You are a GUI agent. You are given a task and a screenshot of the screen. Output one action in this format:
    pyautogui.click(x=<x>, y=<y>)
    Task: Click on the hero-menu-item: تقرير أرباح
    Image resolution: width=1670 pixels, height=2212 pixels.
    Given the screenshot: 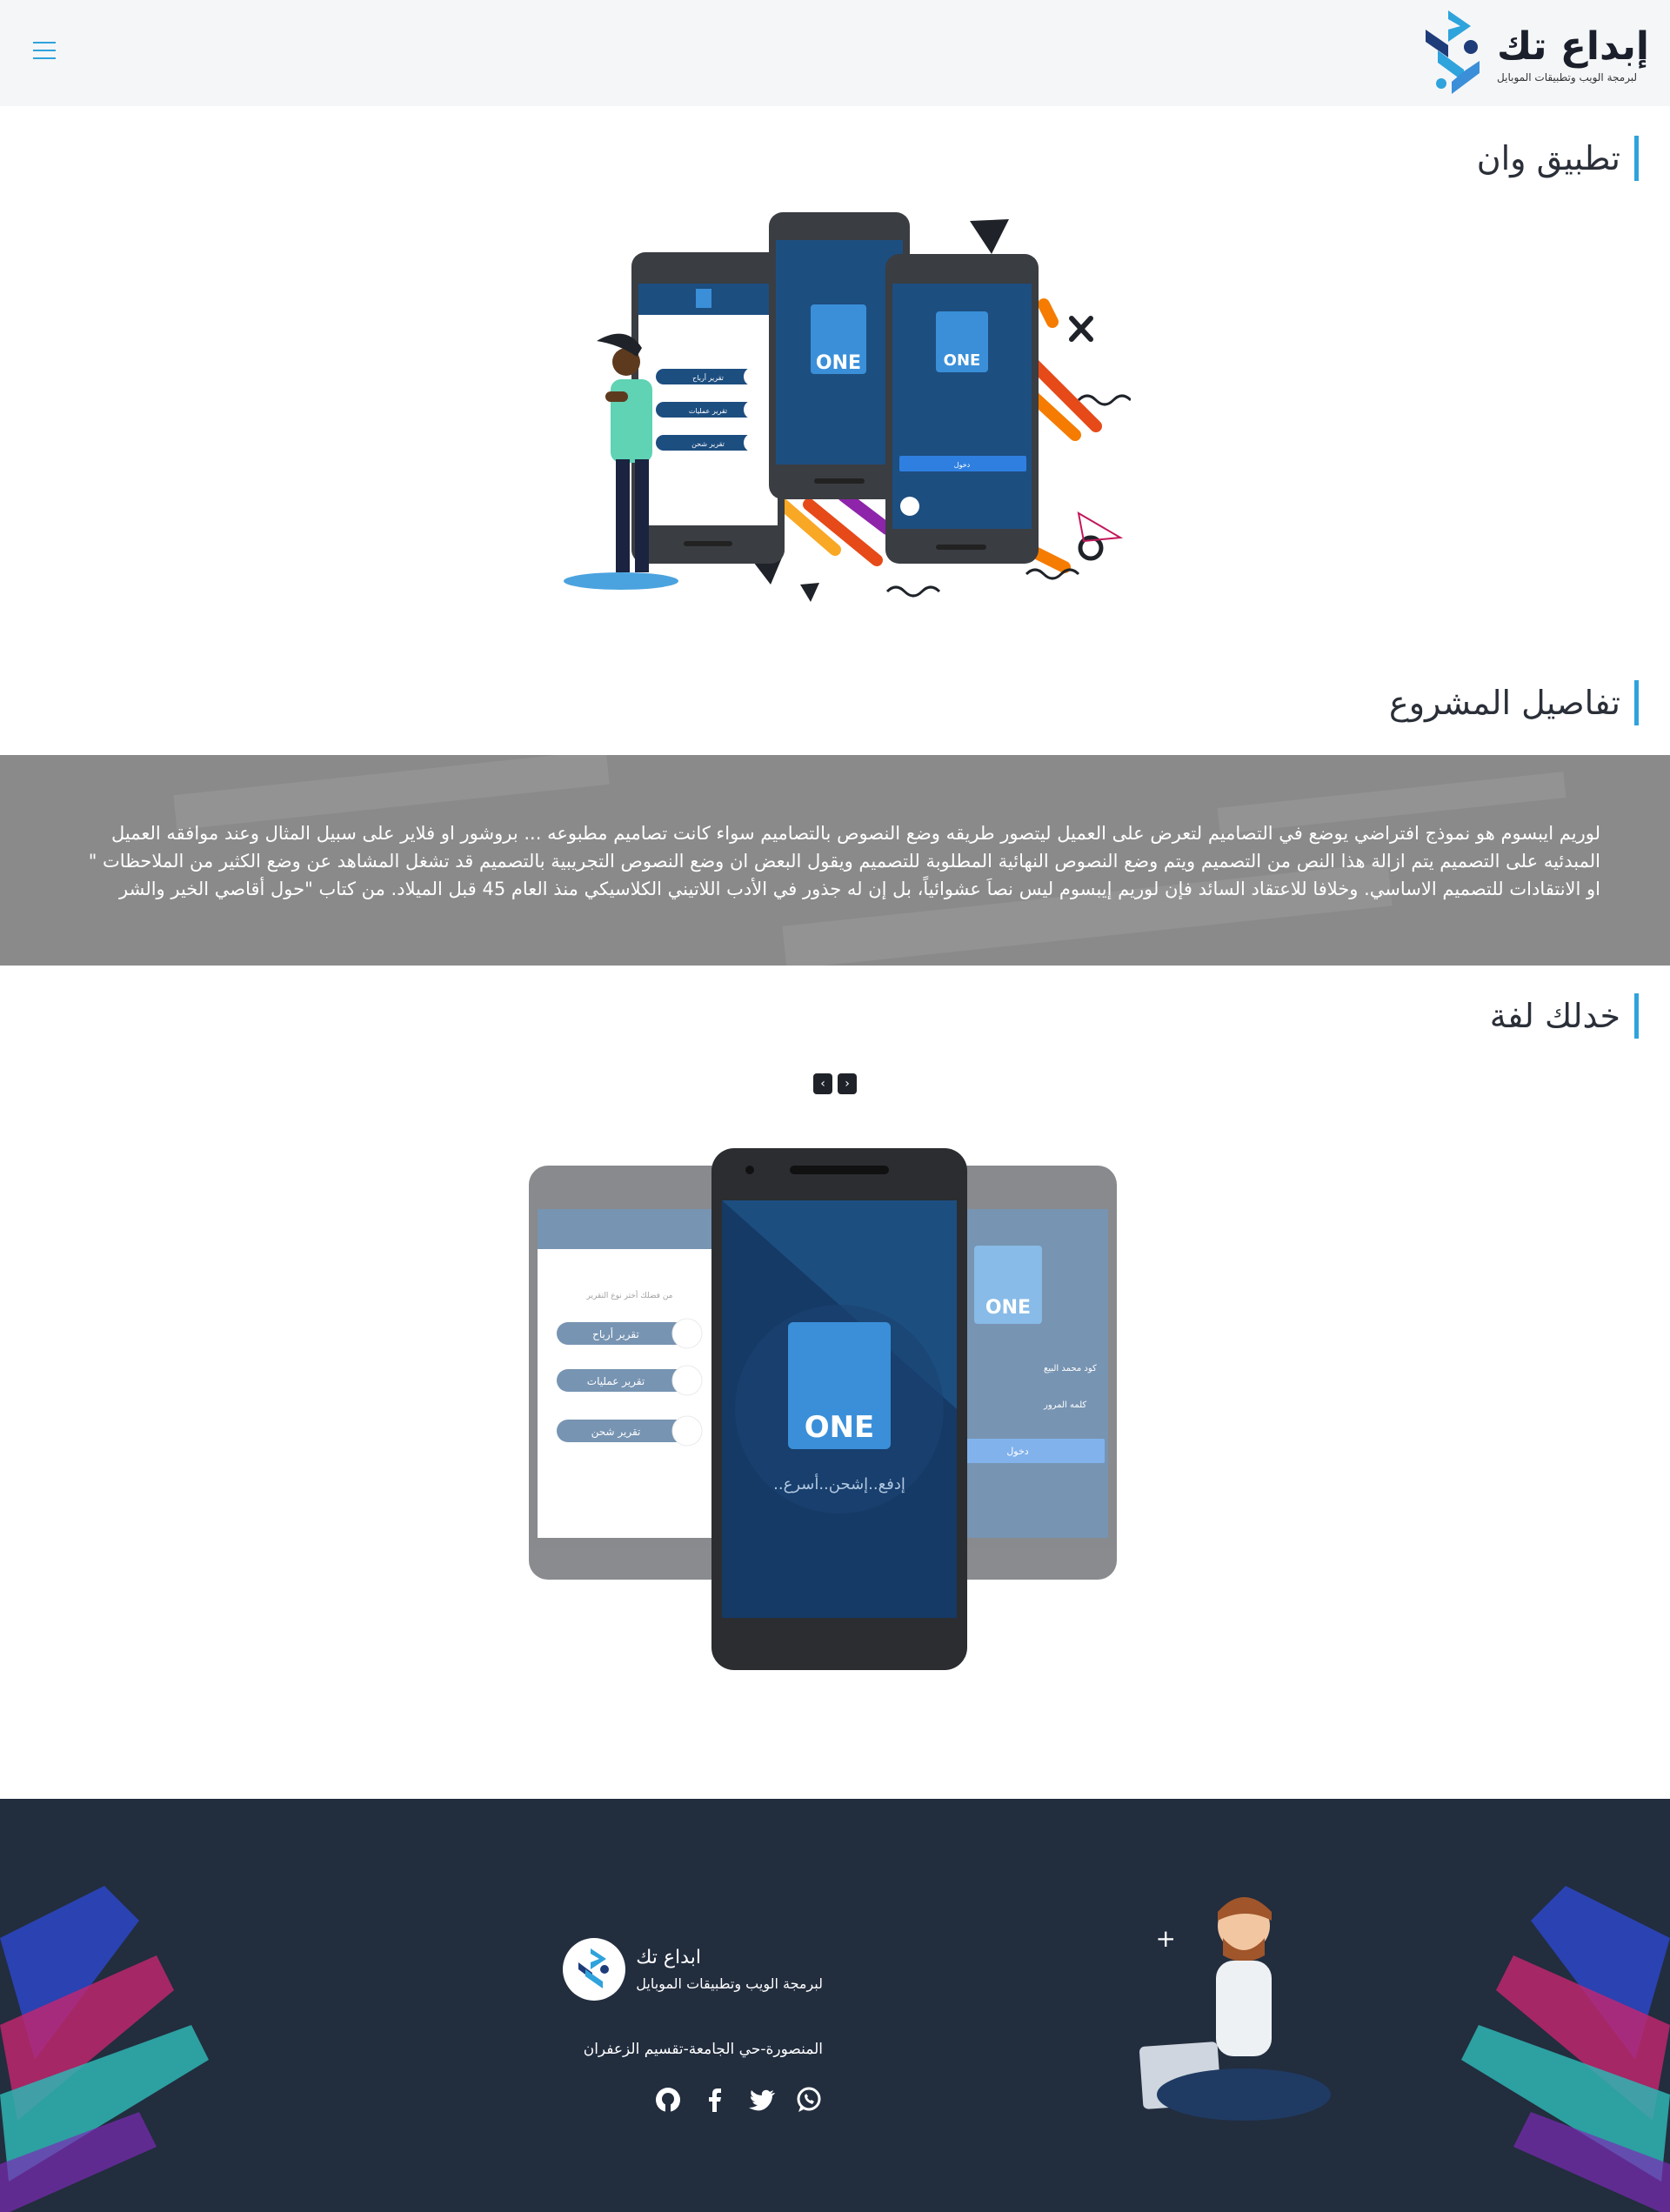 What is the action you would take?
    pyautogui.click(x=708, y=377)
    